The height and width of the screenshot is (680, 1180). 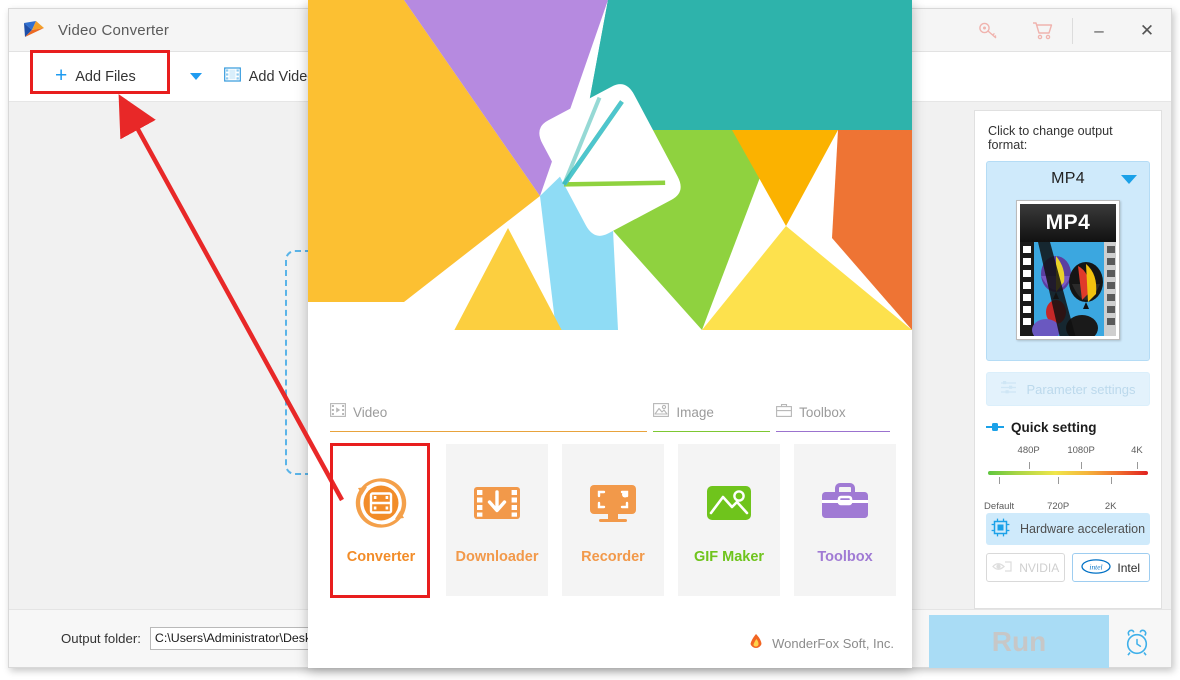 I want to click on tile-label-toolbox: Toolbox, so click(x=845, y=557).